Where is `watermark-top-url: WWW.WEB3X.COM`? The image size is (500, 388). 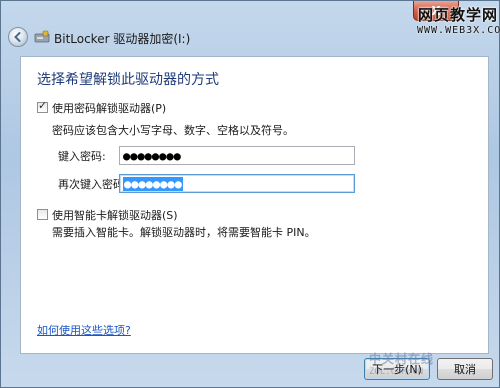 watermark-top-url: WWW.WEB3X.COM is located at coordinates (458, 30).